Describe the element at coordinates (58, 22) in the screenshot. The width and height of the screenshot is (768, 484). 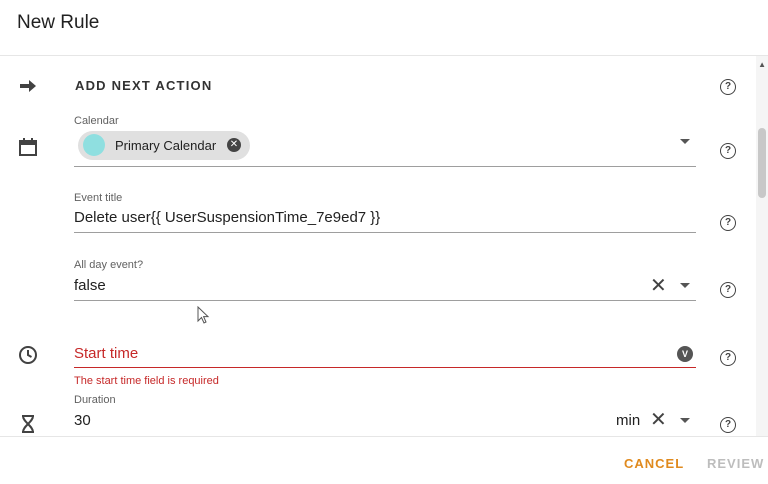
I see `dialog-title: New Rule` at that location.